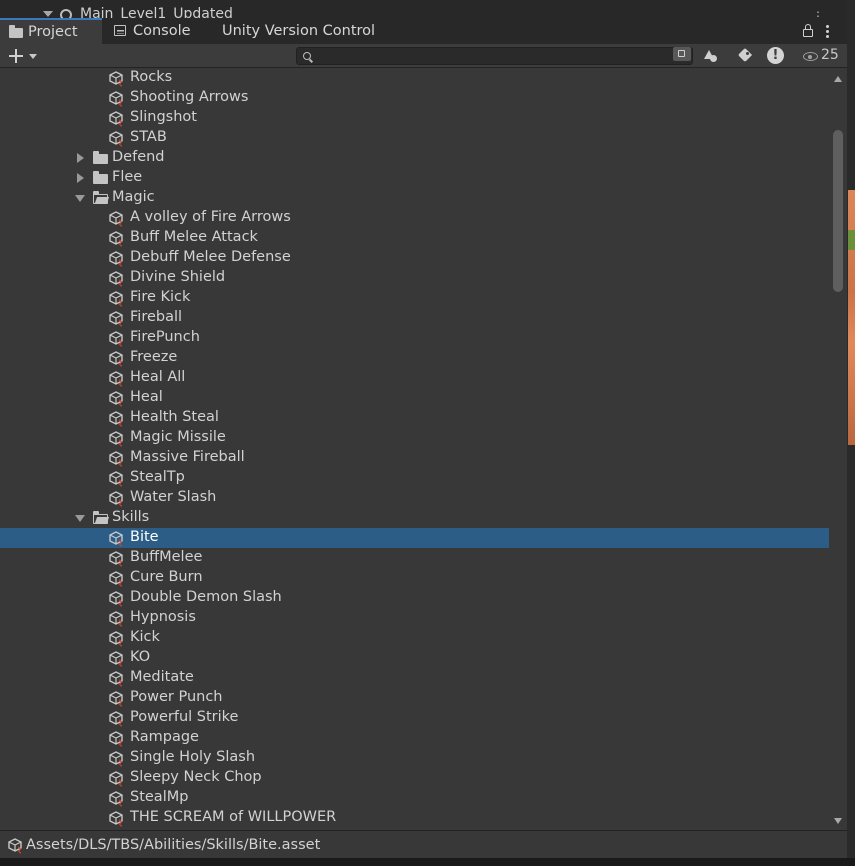  What do you see at coordinates (414, 318) in the screenshot?
I see `asset-item: Fireball` at bounding box center [414, 318].